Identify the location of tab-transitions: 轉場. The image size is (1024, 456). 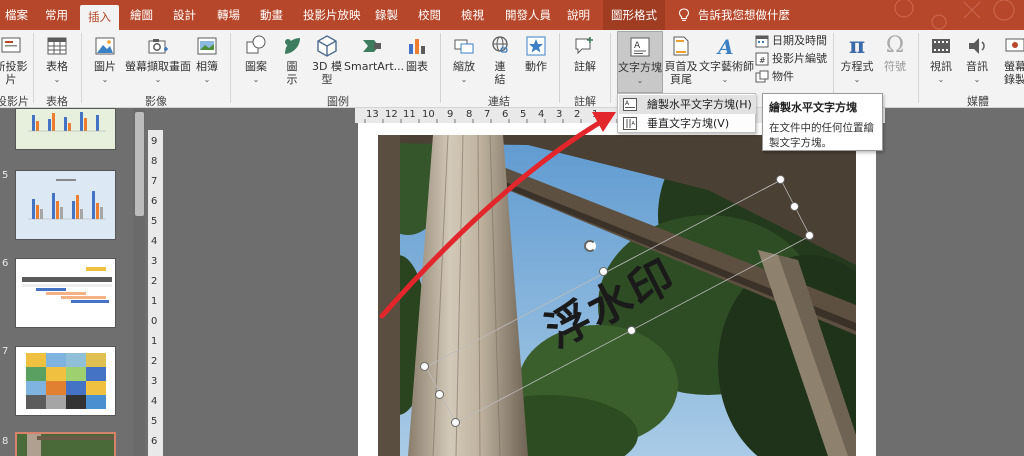
(228, 15).